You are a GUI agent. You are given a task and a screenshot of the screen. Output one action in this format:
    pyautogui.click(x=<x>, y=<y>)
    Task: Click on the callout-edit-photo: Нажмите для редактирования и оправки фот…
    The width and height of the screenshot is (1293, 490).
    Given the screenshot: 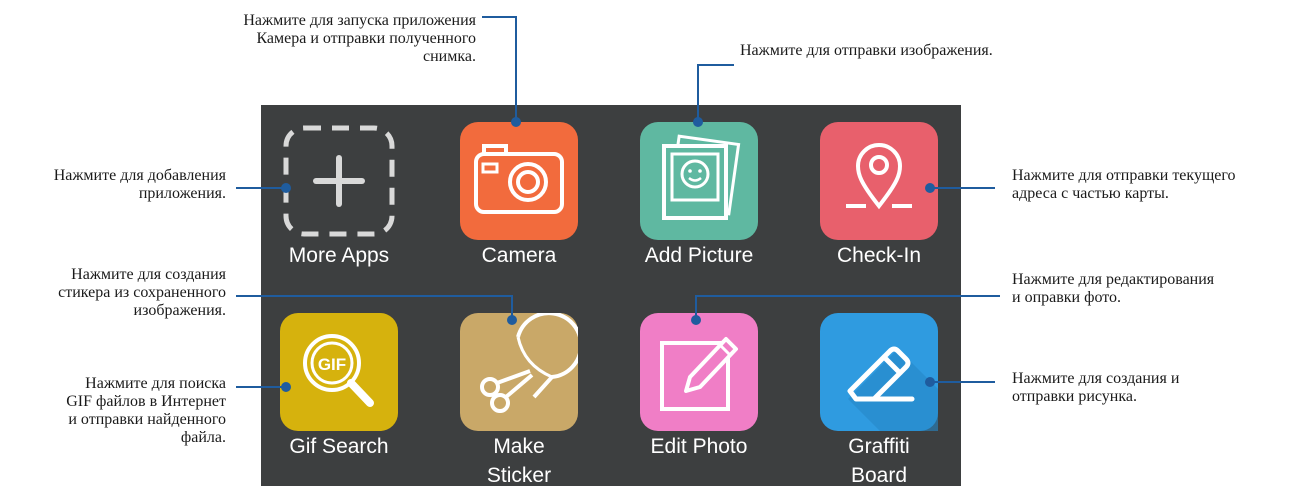 What is the action you would take?
    pyautogui.click(x=1113, y=288)
    